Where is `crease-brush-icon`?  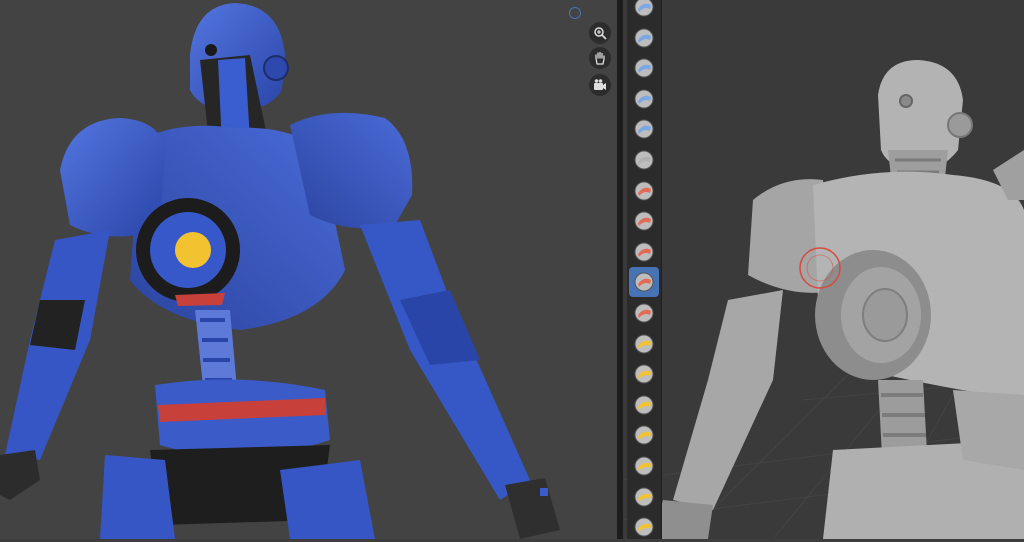 crease-brush-icon is located at coordinates (644, 252).